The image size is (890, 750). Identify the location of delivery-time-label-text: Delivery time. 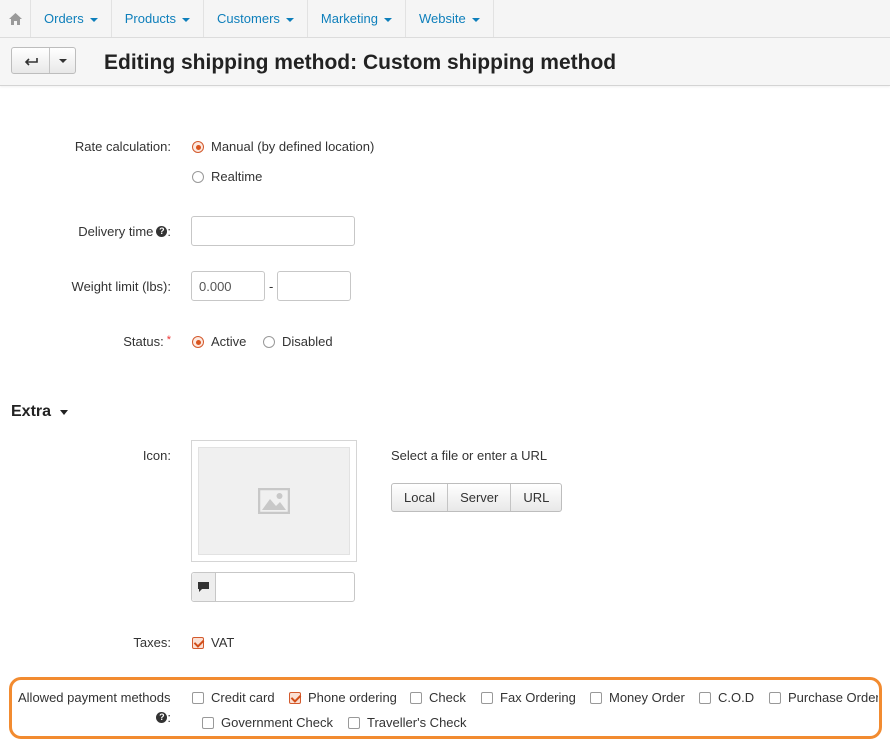
(116, 231).